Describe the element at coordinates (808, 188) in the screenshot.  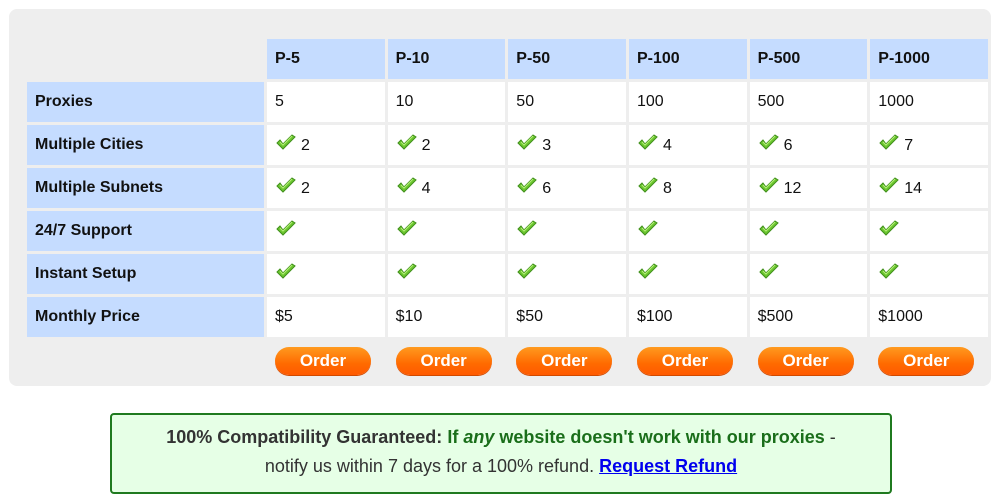
I see `table-cell: 12` at that location.